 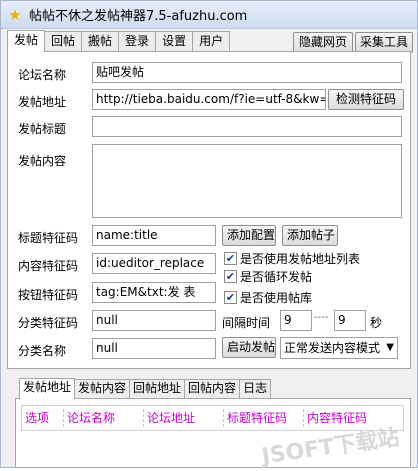 What do you see at coordinates (296, 320) in the screenshot?
I see `interval-from-input: 9` at bounding box center [296, 320].